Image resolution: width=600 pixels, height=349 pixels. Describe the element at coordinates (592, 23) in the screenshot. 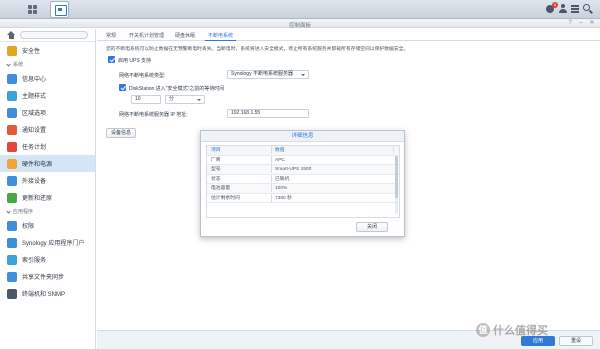

I see `close-icon: ✕` at that location.